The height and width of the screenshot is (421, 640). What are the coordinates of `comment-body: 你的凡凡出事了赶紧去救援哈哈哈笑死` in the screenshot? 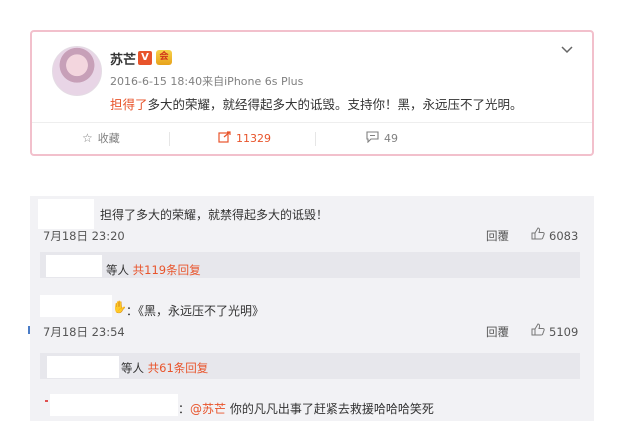 It's located at (331, 409).